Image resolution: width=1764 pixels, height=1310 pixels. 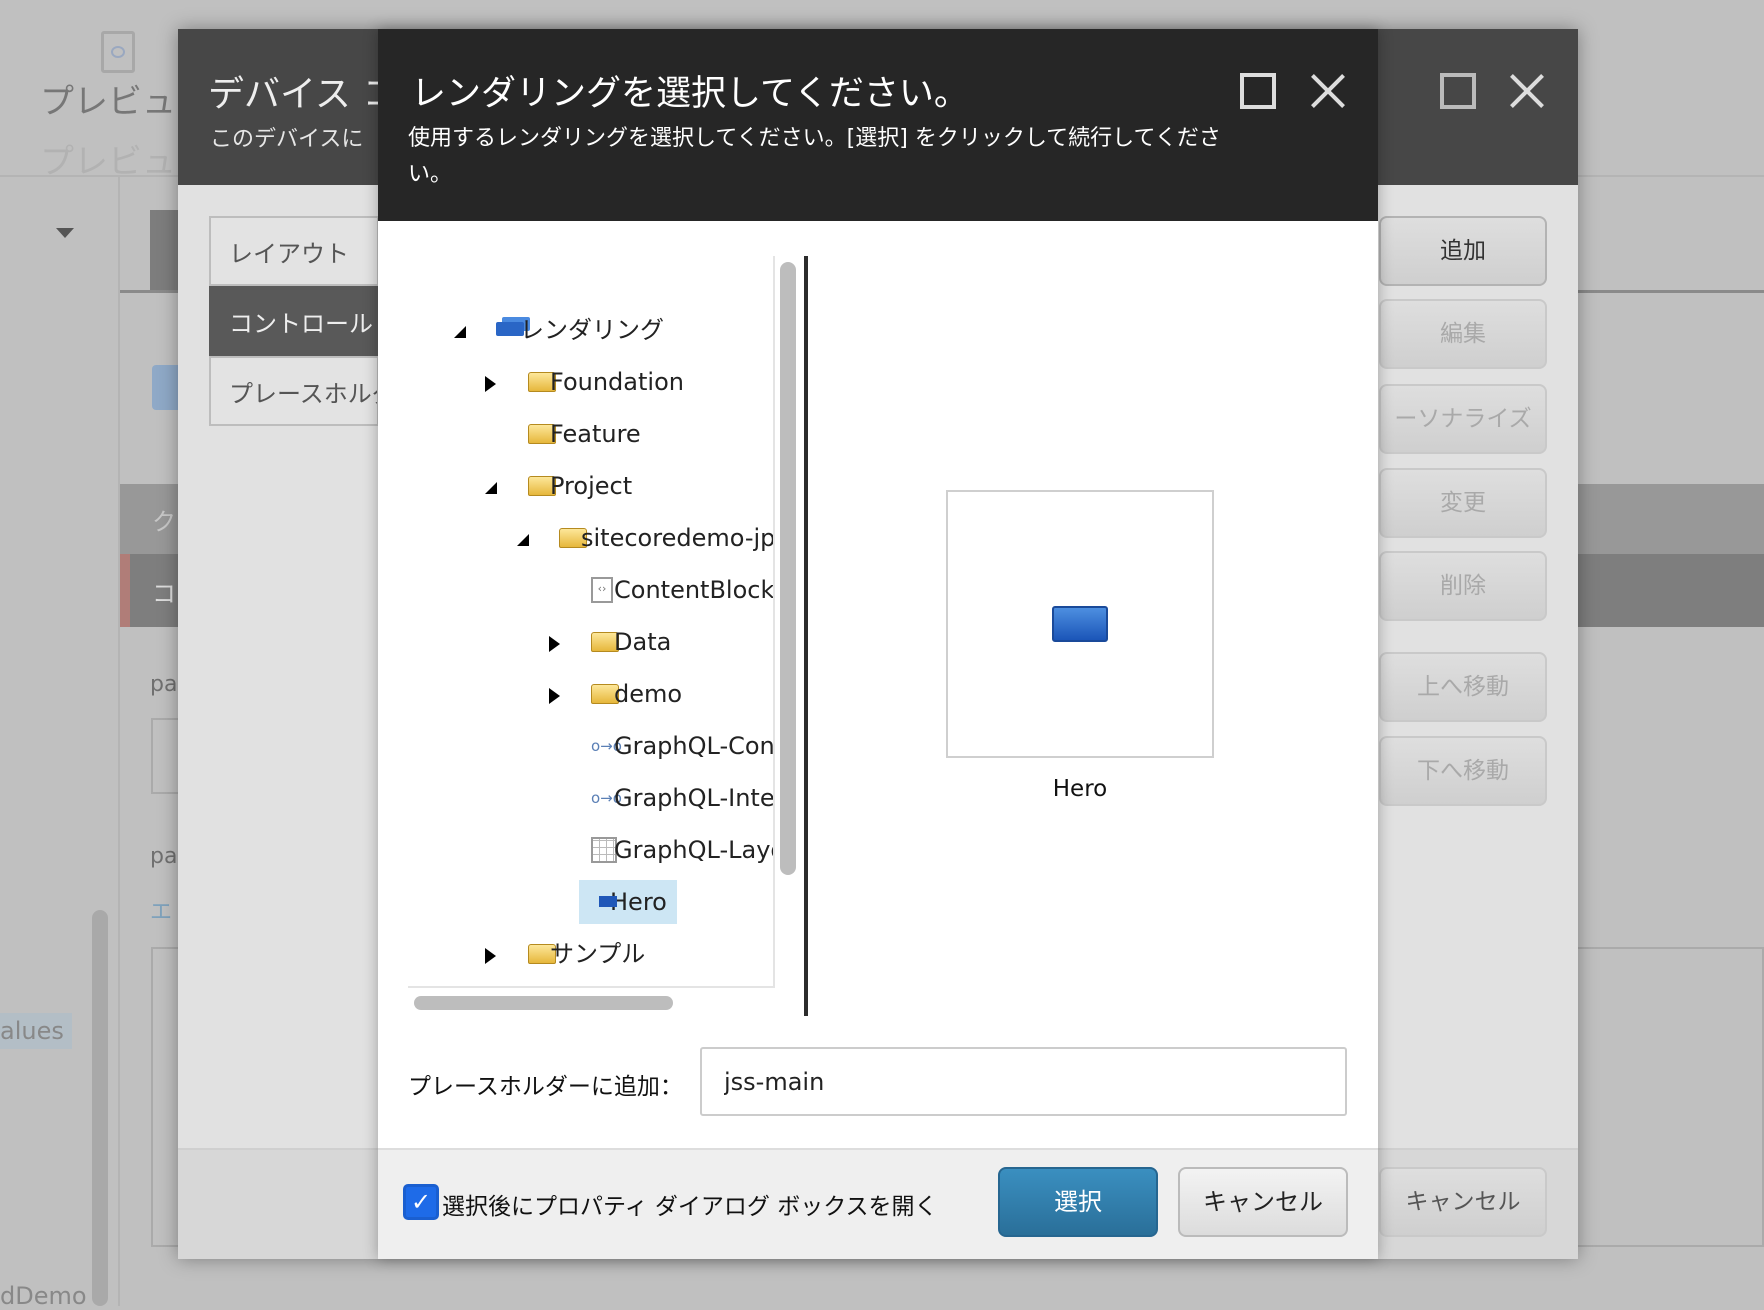 What do you see at coordinates (690, 1204) in the screenshot?
I see `open-properties-label: 選択後にプロパティ ダイアログ ボックスを開く` at bounding box center [690, 1204].